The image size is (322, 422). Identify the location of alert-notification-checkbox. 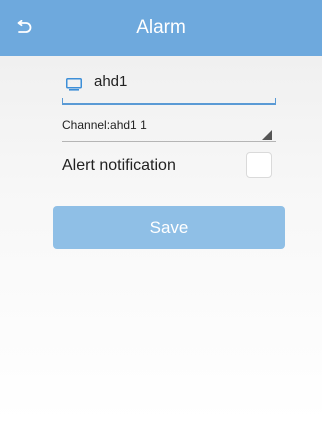
(259, 165).